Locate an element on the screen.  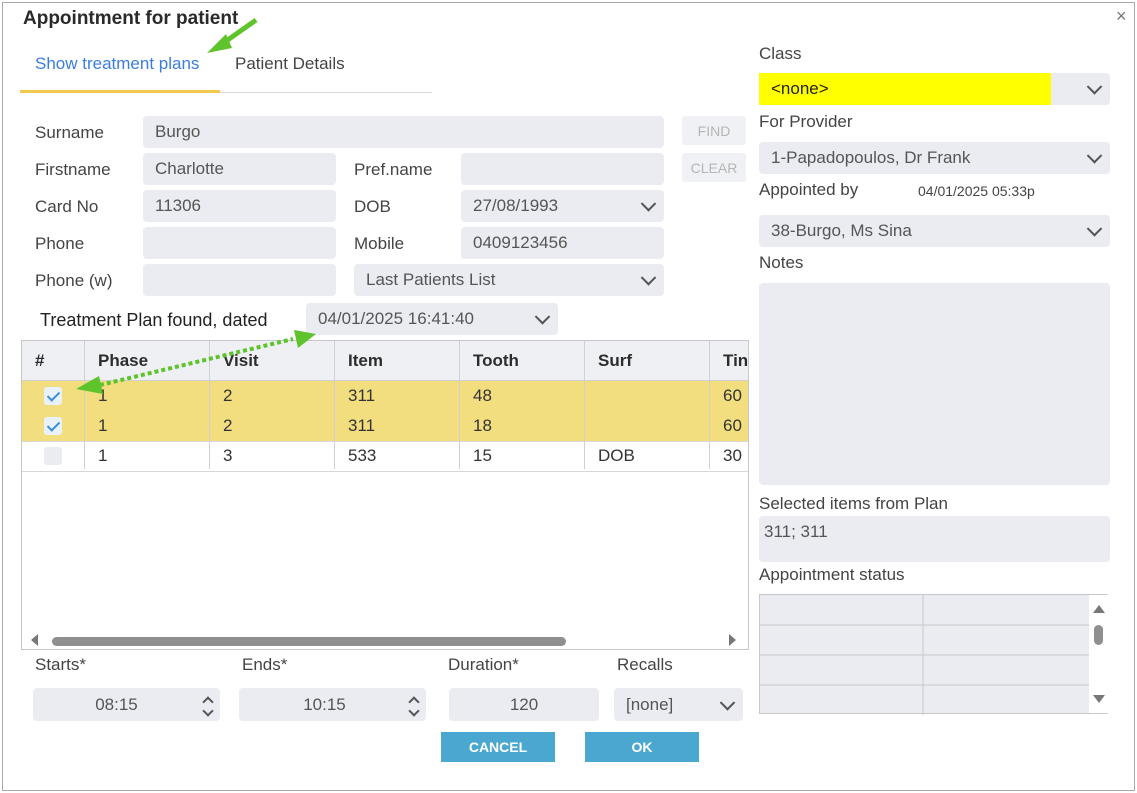
phone-field is located at coordinates (239, 243).